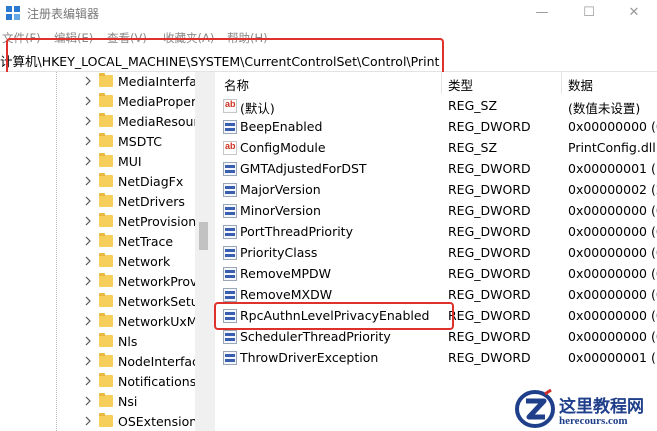  Describe the element at coordinates (315, 336) in the screenshot. I see `value-name: SchedulerThreadPriority` at that location.